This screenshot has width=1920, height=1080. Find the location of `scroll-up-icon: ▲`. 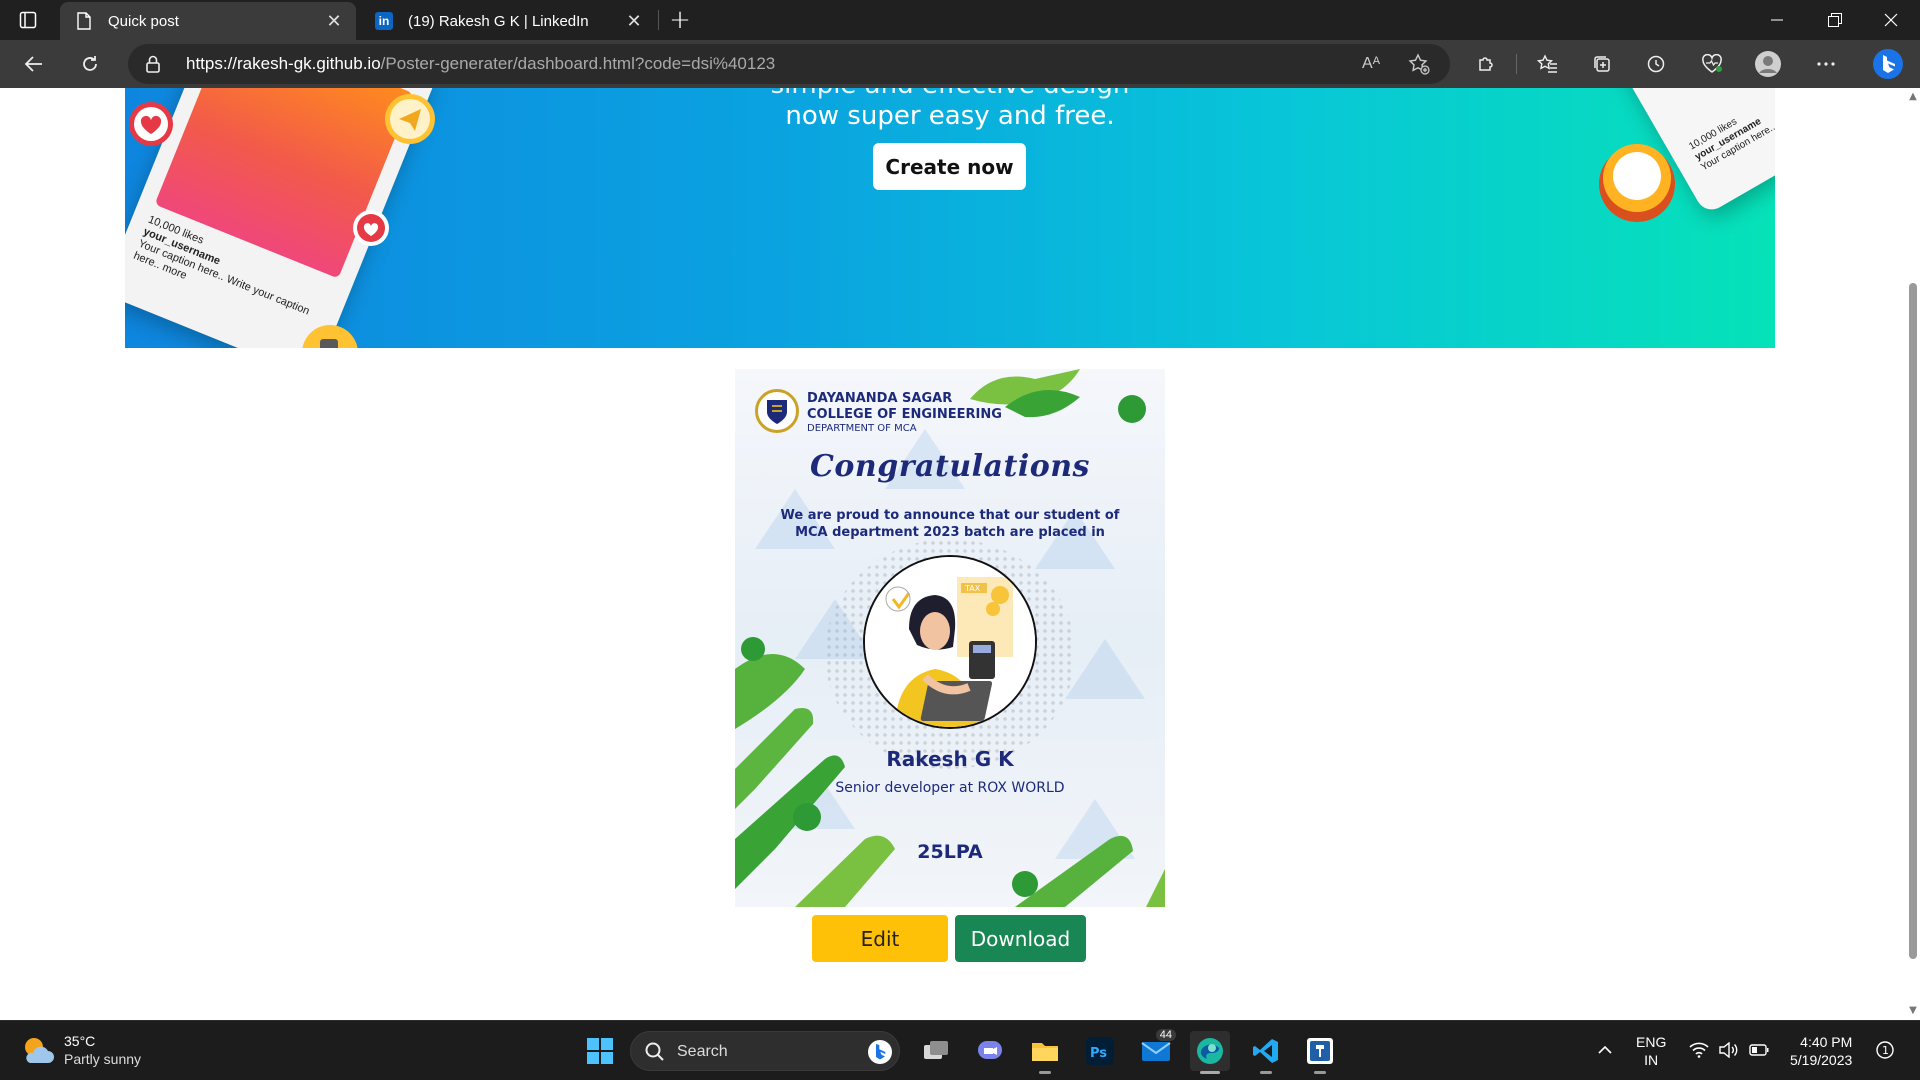

scroll-up-icon: ▲ is located at coordinates (1913, 97).